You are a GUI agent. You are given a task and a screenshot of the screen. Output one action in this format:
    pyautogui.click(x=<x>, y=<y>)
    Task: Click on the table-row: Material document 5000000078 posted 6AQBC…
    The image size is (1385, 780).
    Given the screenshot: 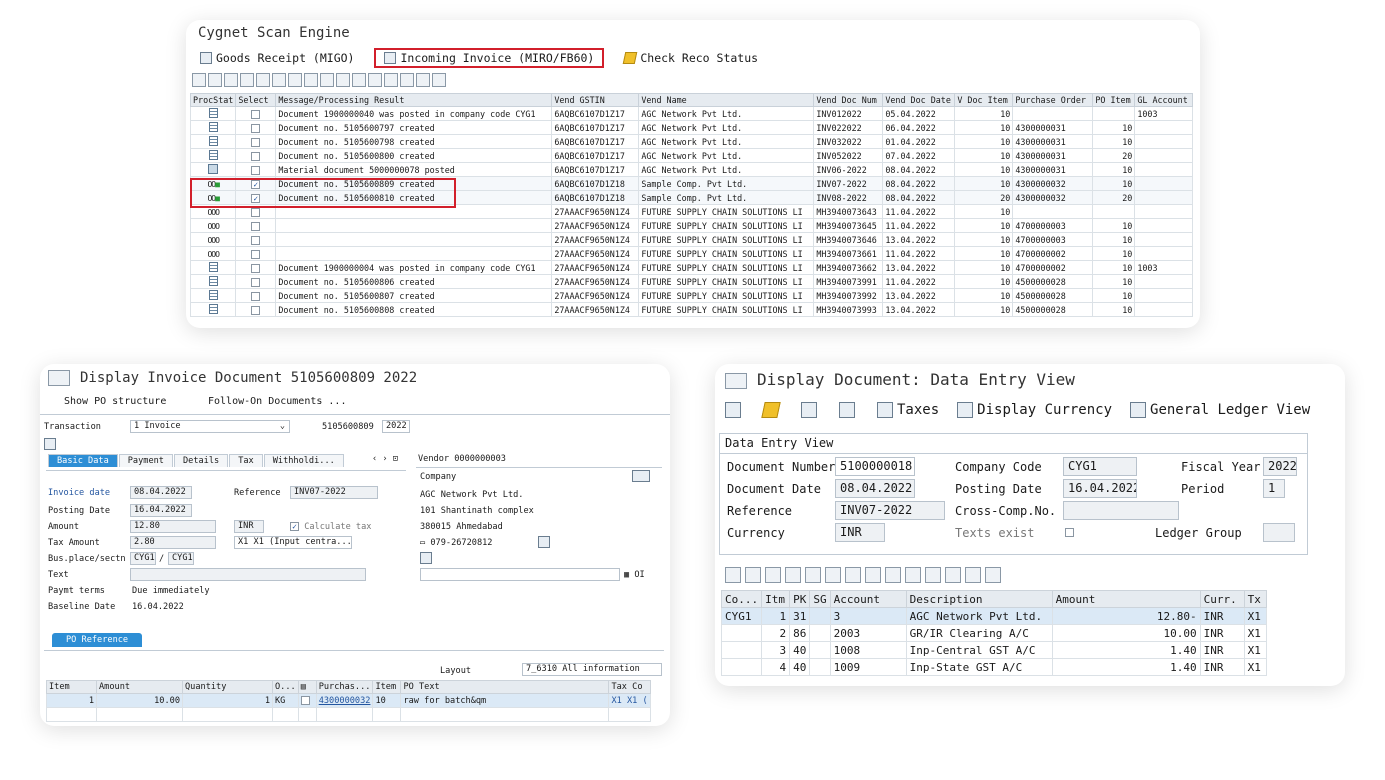 What is the action you would take?
    pyautogui.click(x=691, y=169)
    